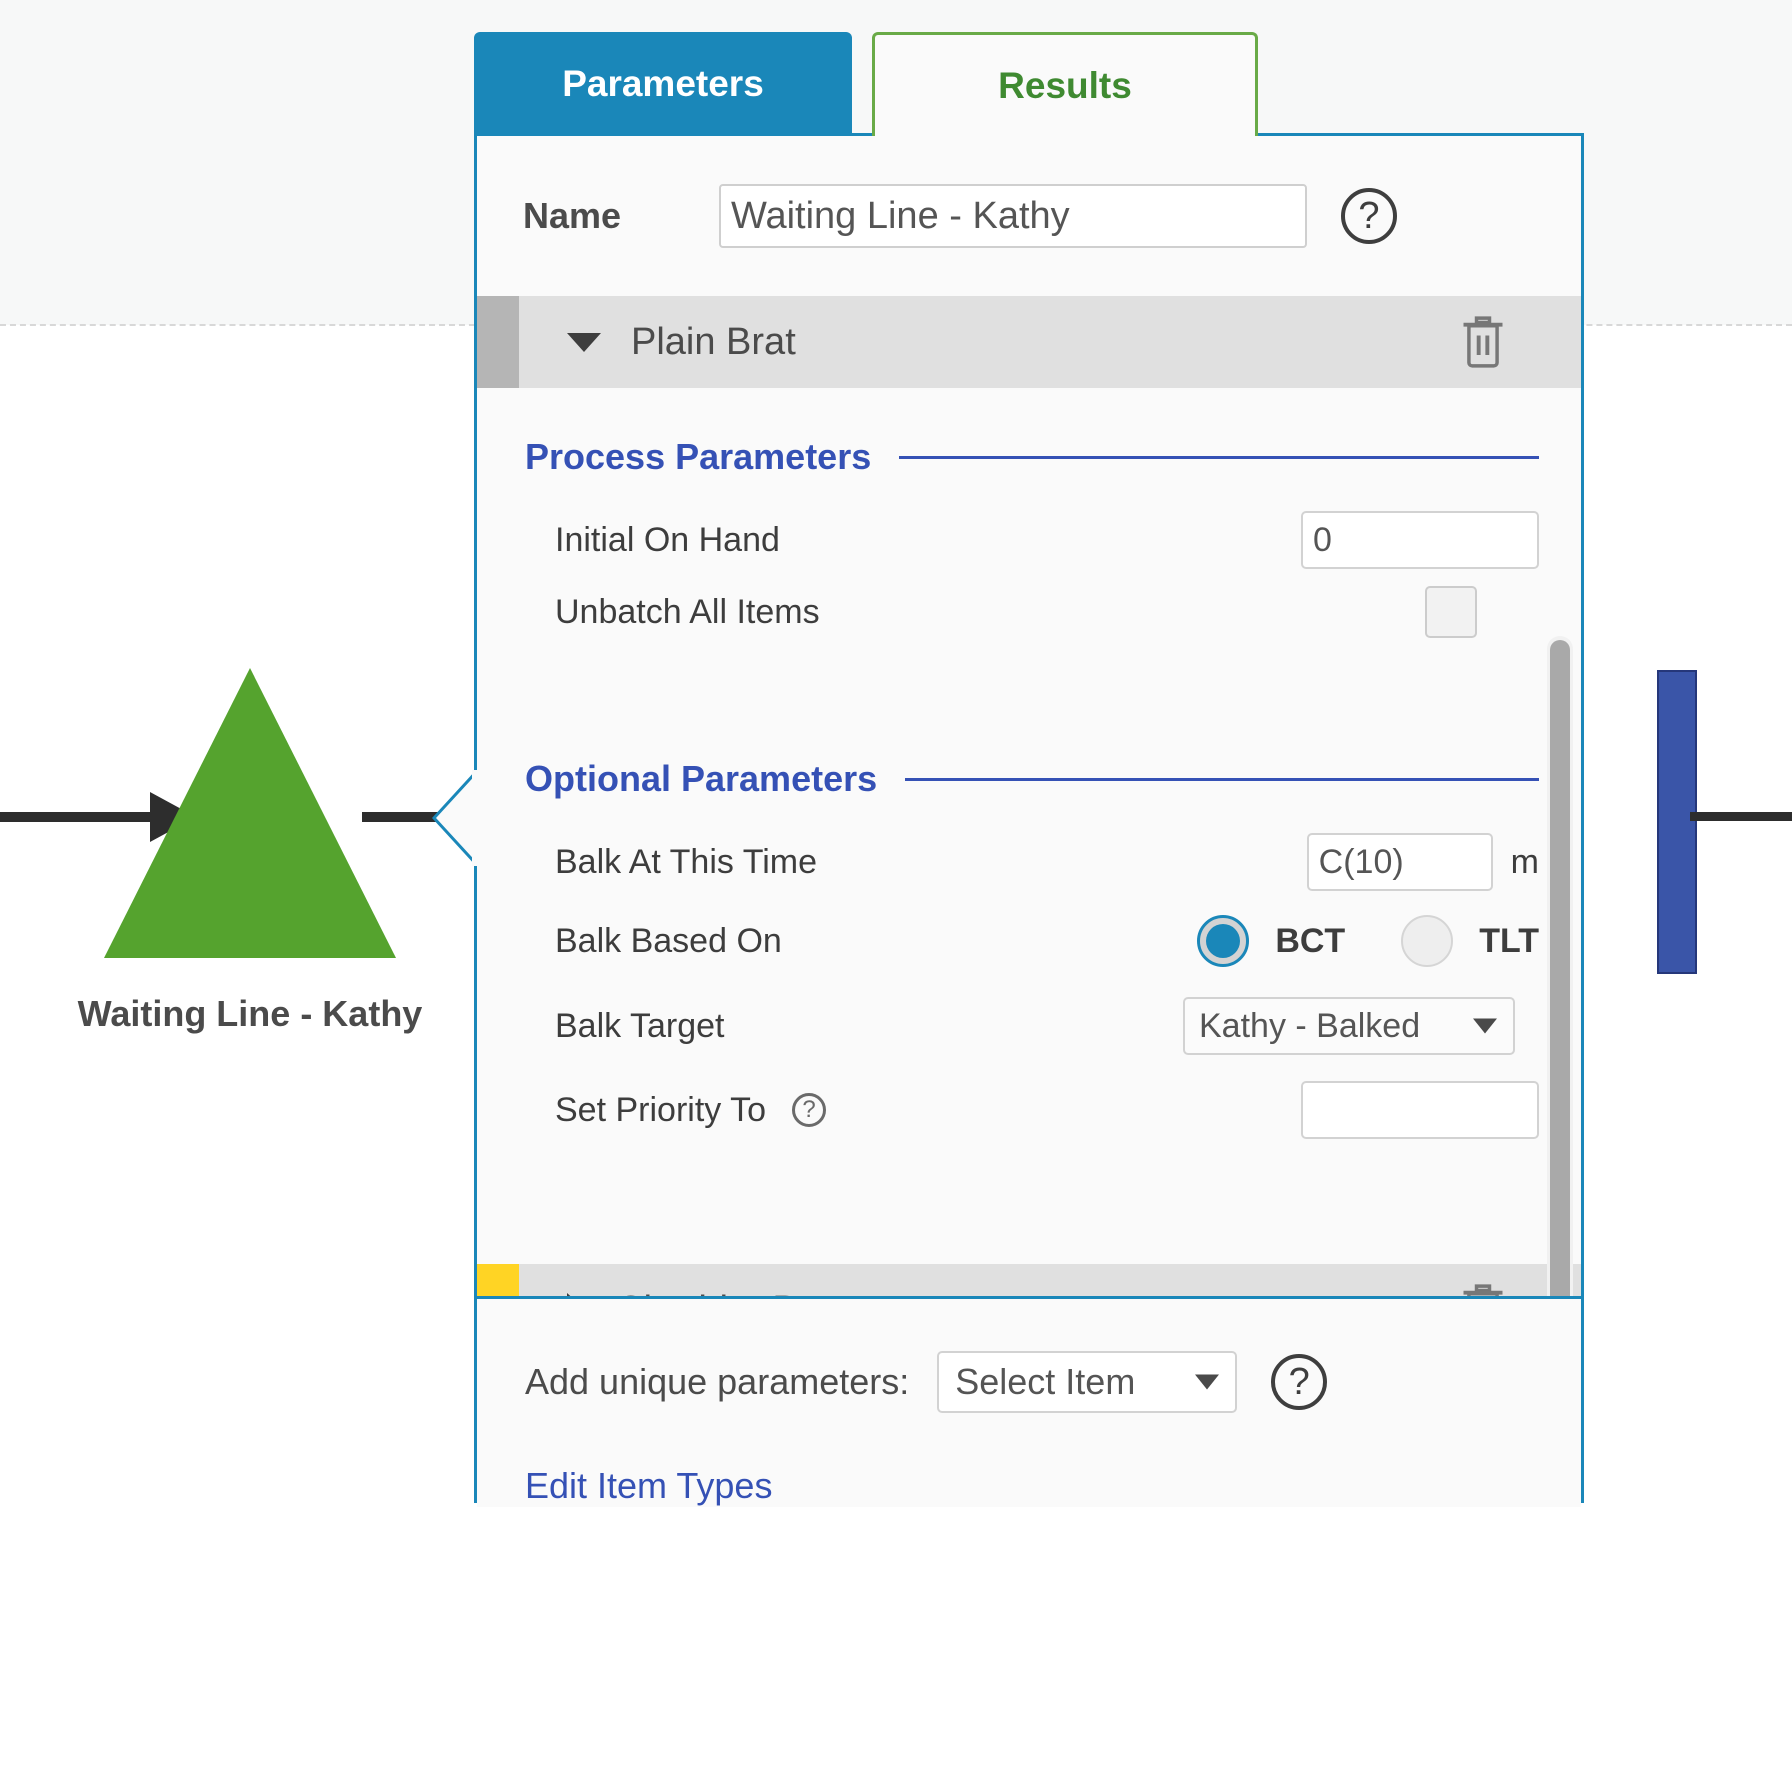 The image size is (1792, 1772). What do you see at coordinates (1029, 540) in the screenshot?
I see `field-initial-on-hand: Initial On Hand` at bounding box center [1029, 540].